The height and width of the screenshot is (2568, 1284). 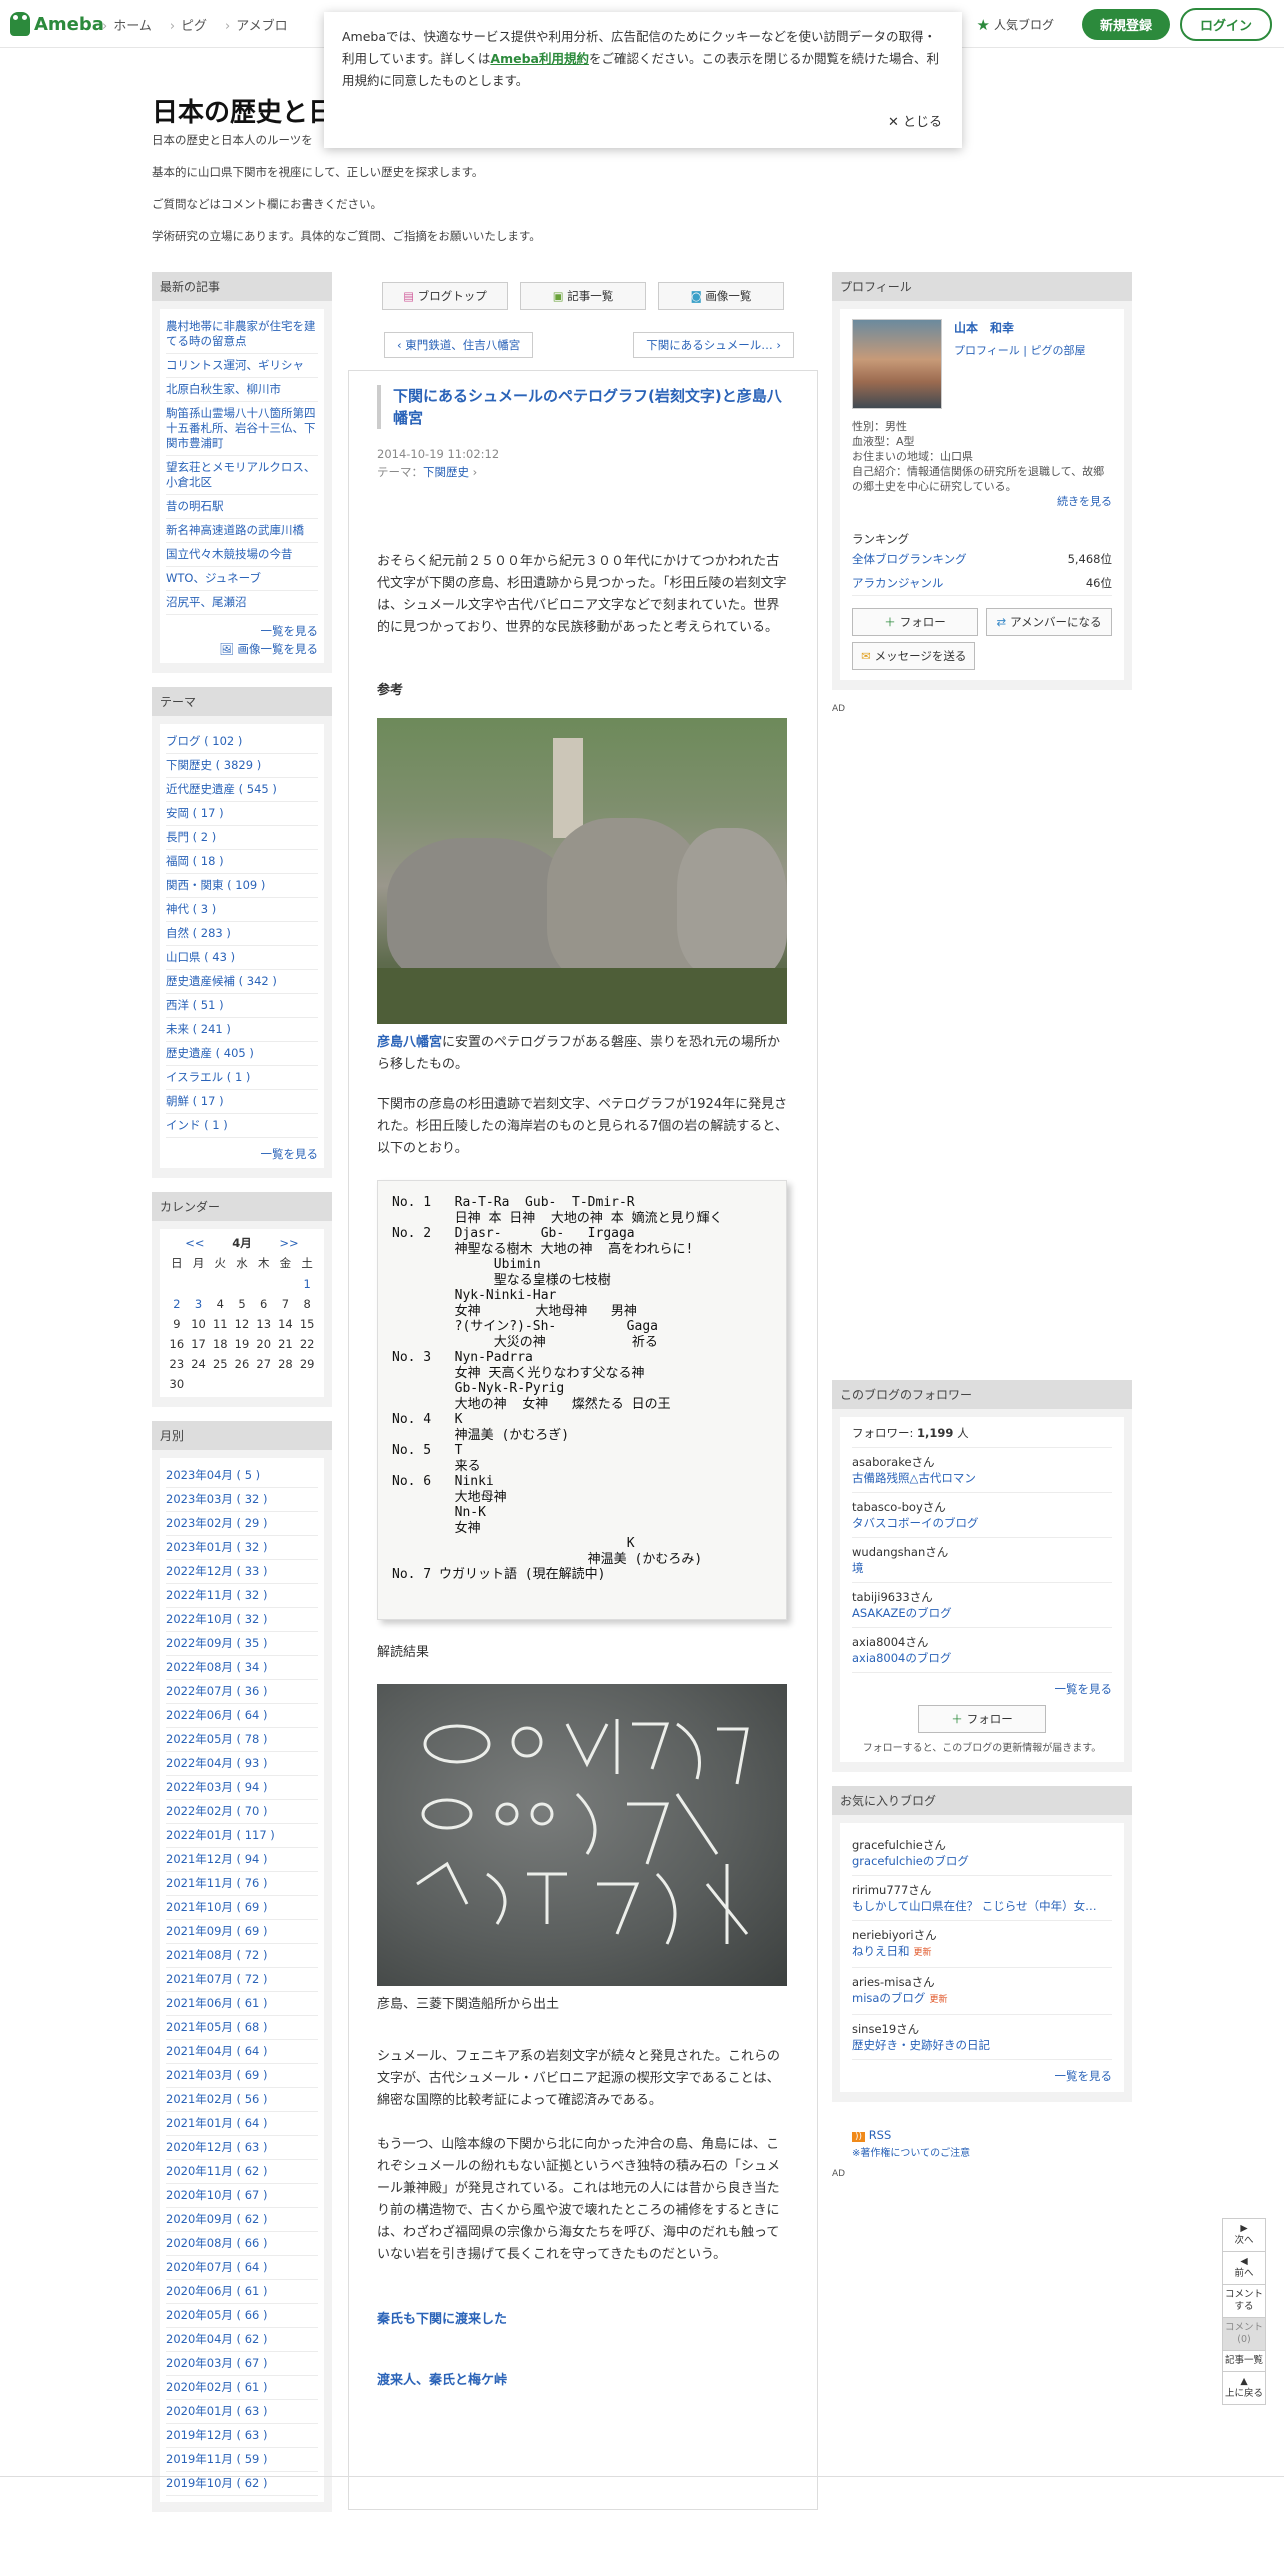 What do you see at coordinates (242, 334) in the screenshot?
I see `latest-article-item: 農村地帯に非農家が住宅を建てる時の留意点` at bounding box center [242, 334].